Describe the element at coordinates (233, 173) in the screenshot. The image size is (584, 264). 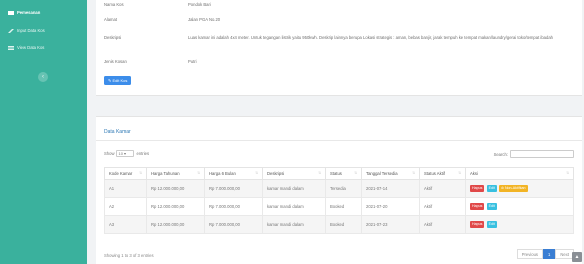
I see `column-header: Harga 6 Bulan ⇅` at that location.